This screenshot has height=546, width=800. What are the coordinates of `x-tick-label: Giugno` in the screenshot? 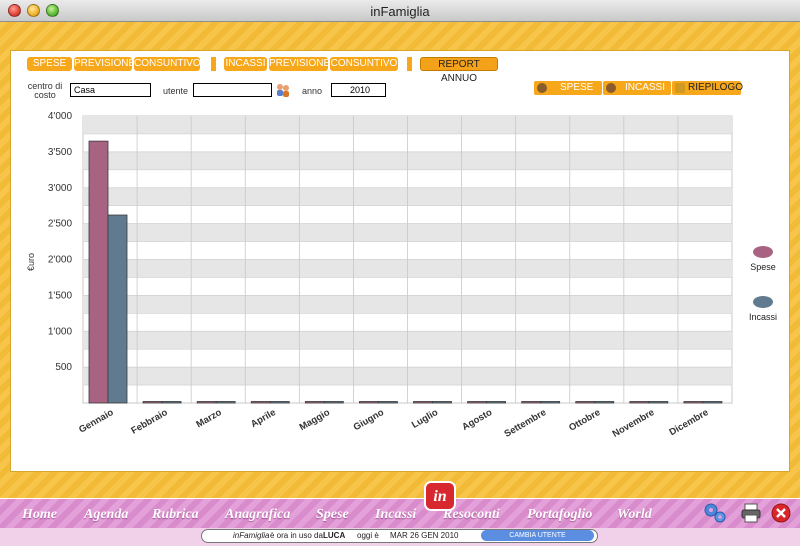 It's located at (369, 420).